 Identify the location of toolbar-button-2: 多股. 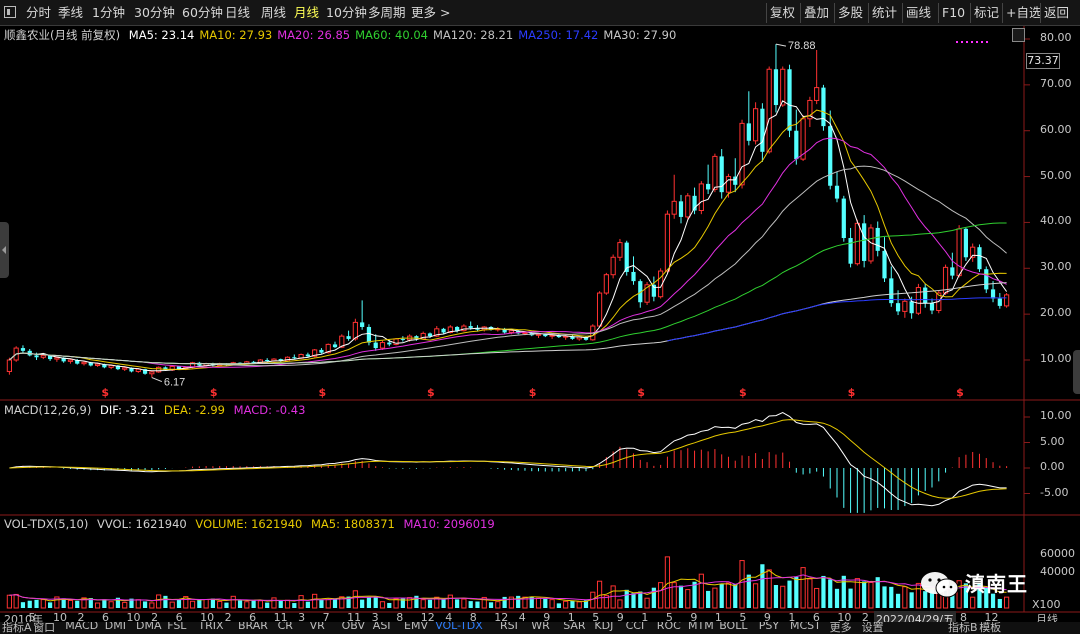
(850, 13).